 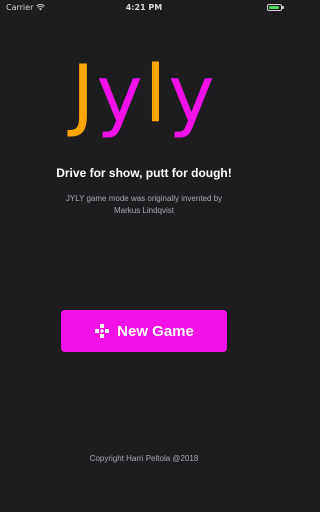 I want to click on battery-tip, so click(x=283, y=7).